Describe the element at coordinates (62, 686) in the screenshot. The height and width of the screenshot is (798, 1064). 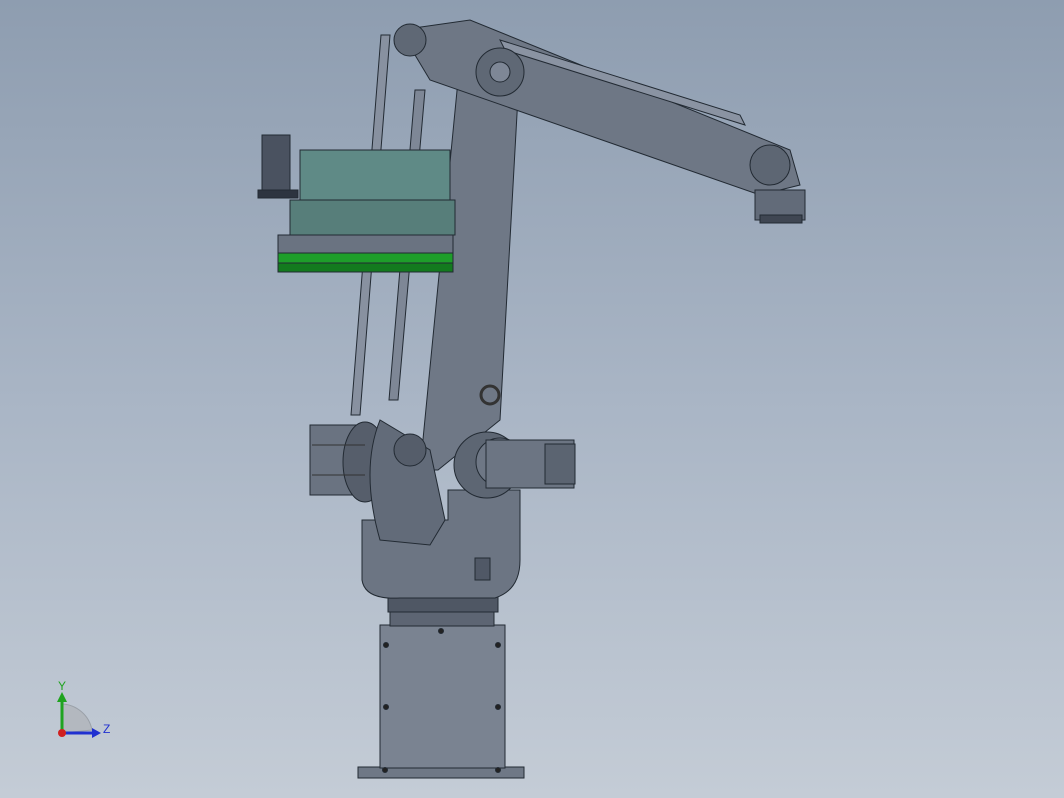
I see `y-axis-label: Y` at that location.